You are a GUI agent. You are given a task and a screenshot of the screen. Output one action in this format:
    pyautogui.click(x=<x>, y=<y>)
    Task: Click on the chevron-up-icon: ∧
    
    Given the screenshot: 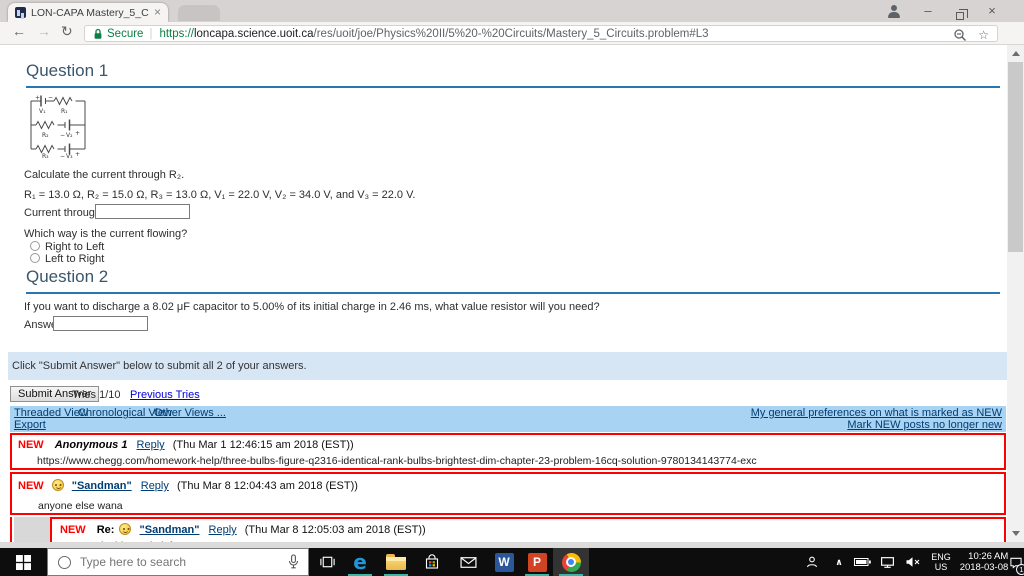 What is the action you would take?
    pyautogui.click(x=839, y=561)
    